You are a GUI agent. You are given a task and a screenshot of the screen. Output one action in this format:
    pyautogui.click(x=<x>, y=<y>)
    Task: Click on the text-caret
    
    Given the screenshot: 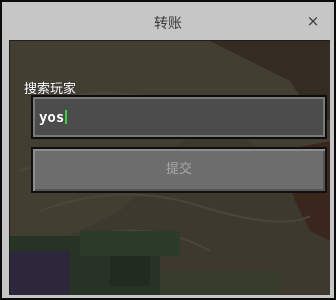 What is the action you would take?
    pyautogui.click(x=66, y=117)
    